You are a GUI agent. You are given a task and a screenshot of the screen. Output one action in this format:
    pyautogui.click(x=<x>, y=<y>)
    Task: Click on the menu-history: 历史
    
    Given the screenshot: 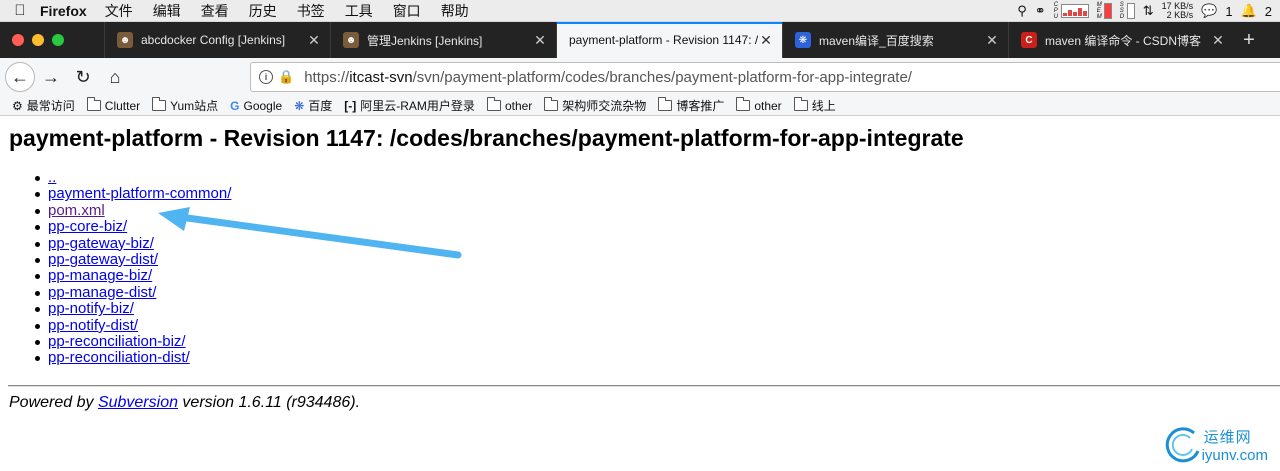 What is the action you would take?
    pyautogui.click(x=263, y=11)
    